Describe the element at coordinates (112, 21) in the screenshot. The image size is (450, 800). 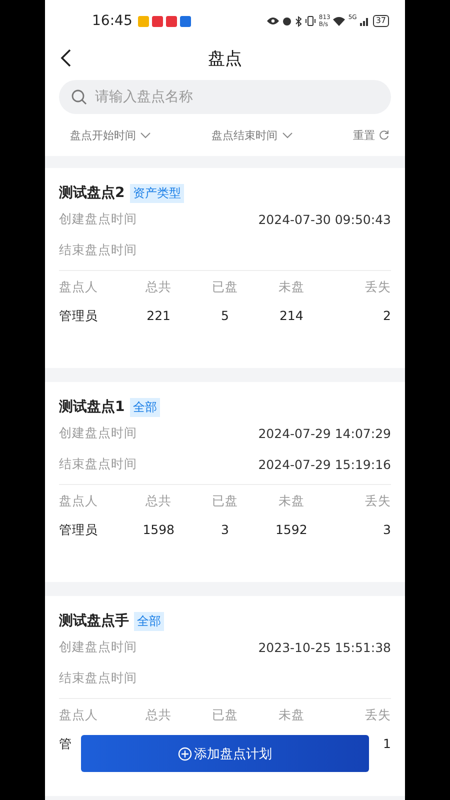
I see `status-time: 16:45` at that location.